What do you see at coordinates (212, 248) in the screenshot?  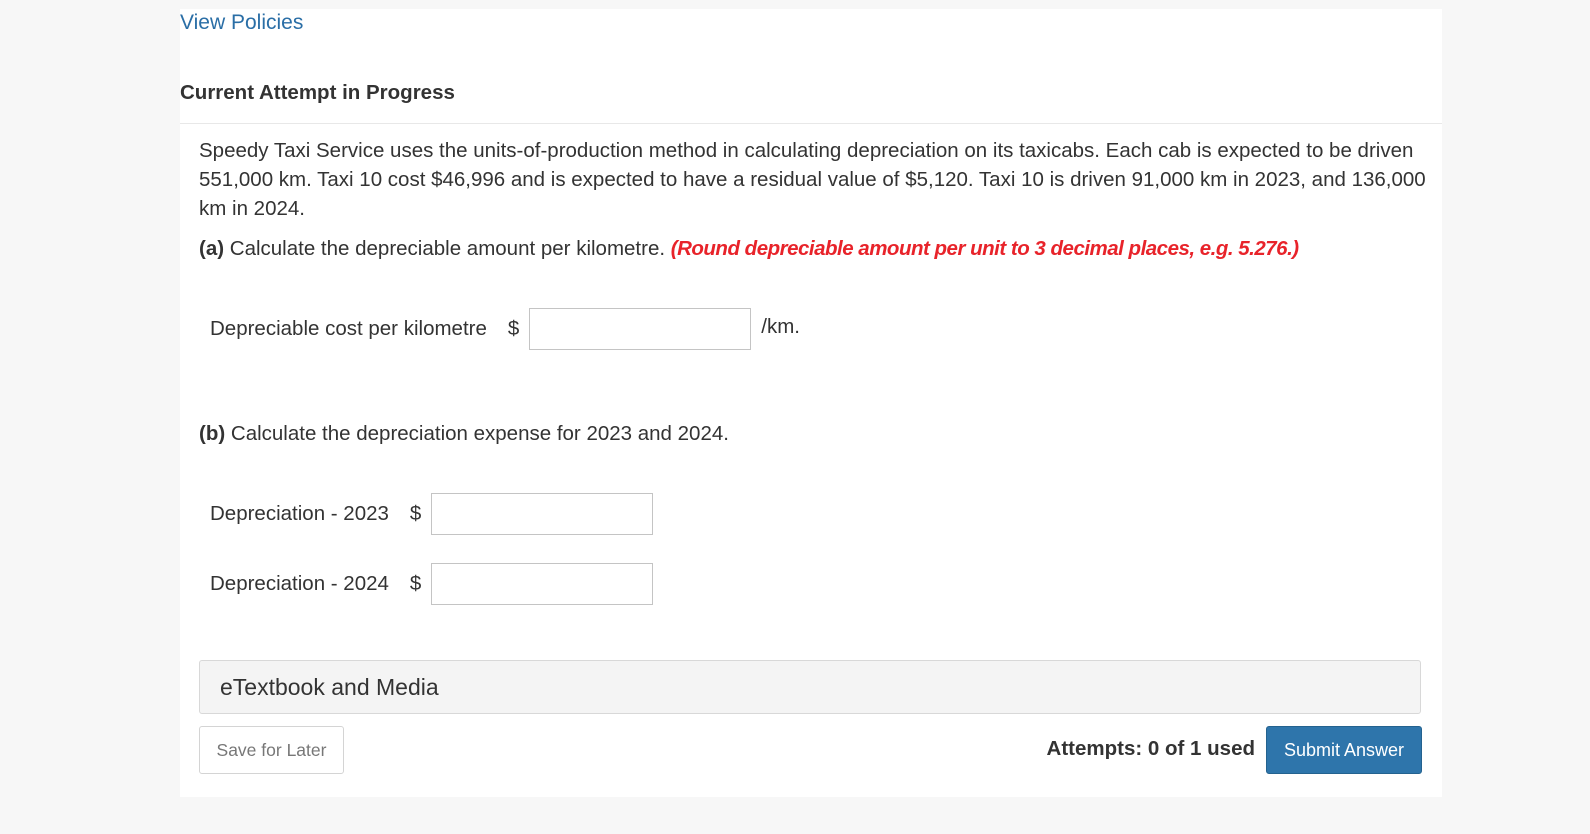 I see `part-a-tag: (a)` at bounding box center [212, 248].